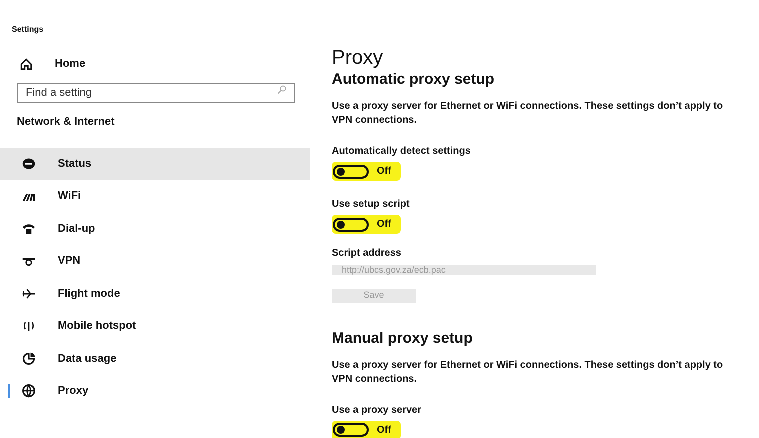 The width and height of the screenshot is (759, 438). What do you see at coordinates (282, 90) in the screenshot?
I see `search-icon` at bounding box center [282, 90].